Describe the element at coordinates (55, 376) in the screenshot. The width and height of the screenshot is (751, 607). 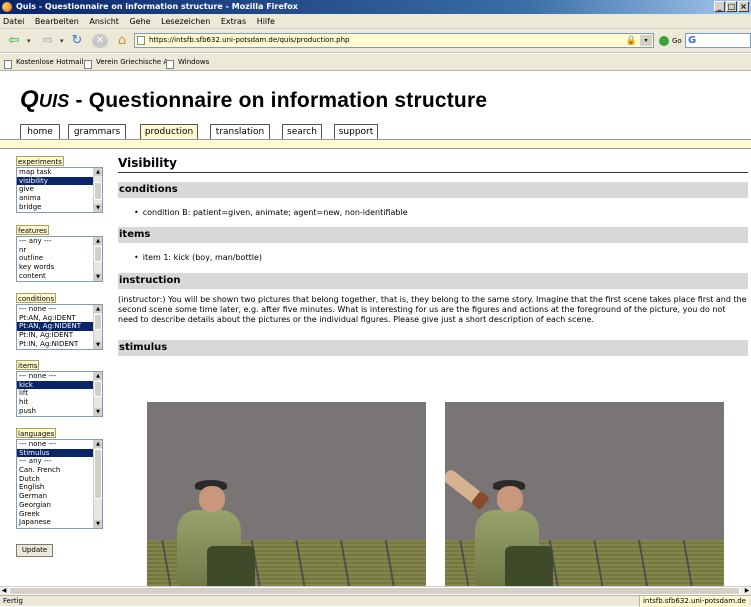
I see `items-option: --- none ---` at that location.